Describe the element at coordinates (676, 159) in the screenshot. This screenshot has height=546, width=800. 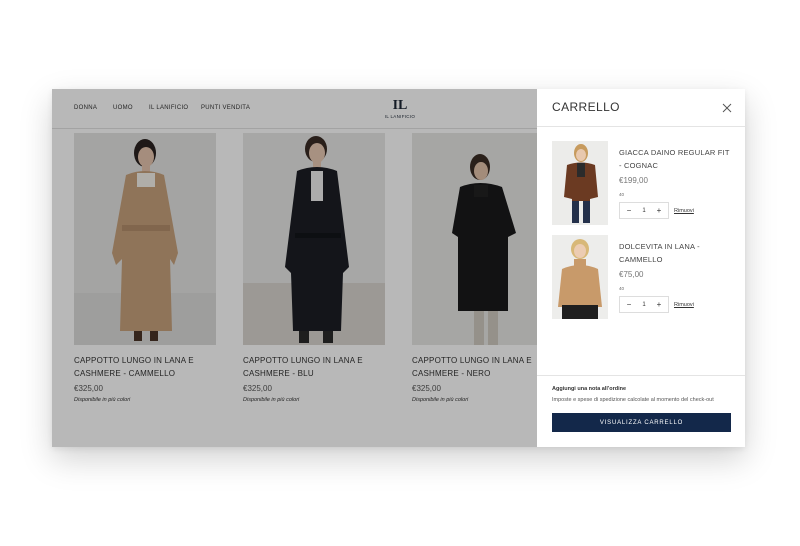
I see `cart-item-name: GIACCA DAINO REGULAR FIT - COGNAC` at that location.